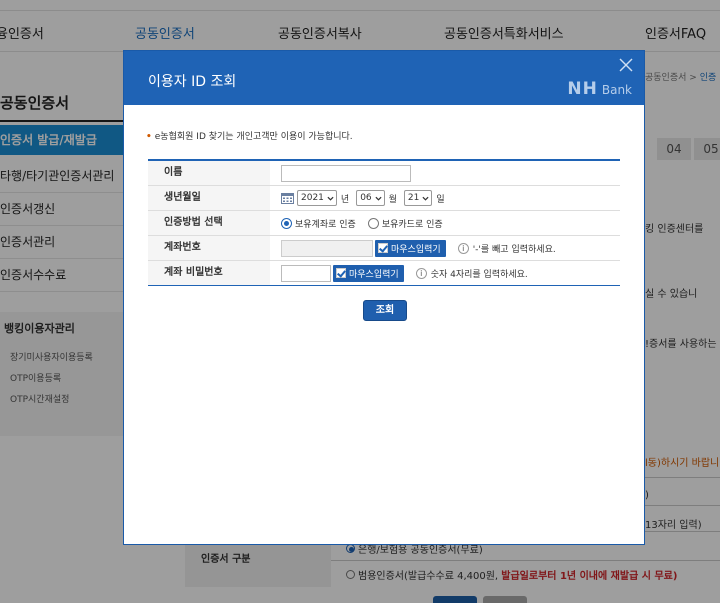  I want to click on bank-logo-text: Bank, so click(616, 90).